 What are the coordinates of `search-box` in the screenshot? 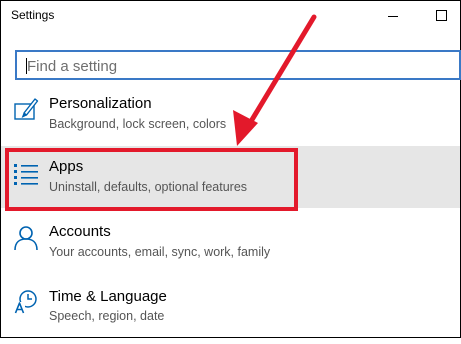 It's located at (238, 65).